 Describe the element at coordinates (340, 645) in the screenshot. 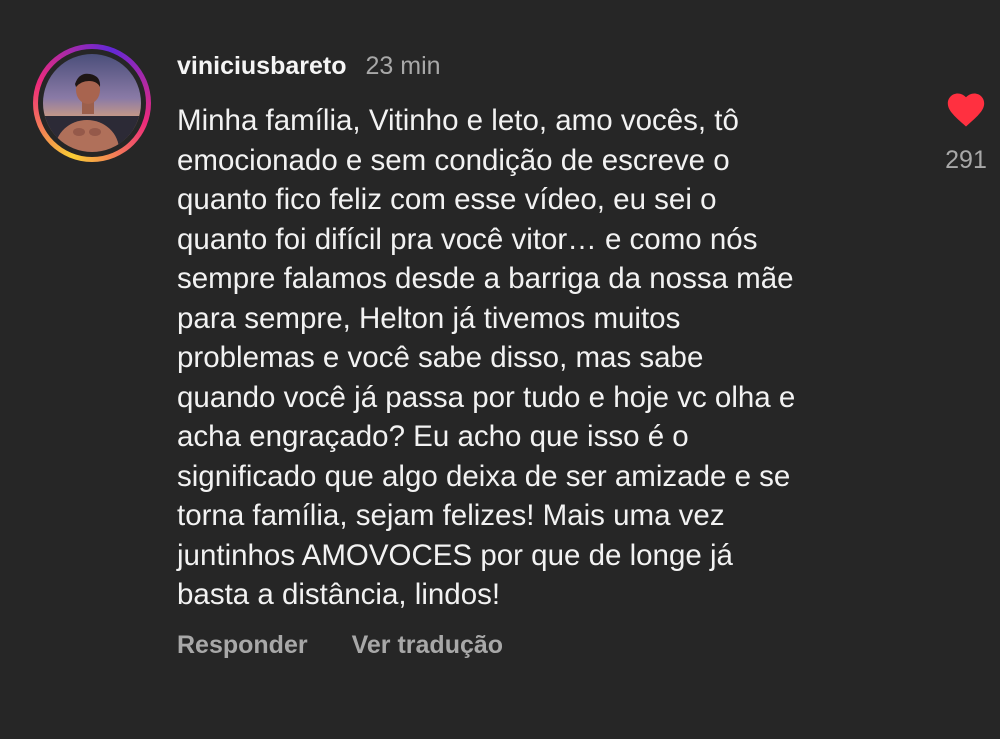

I see `comment-actions: Responder Ver tradução` at that location.